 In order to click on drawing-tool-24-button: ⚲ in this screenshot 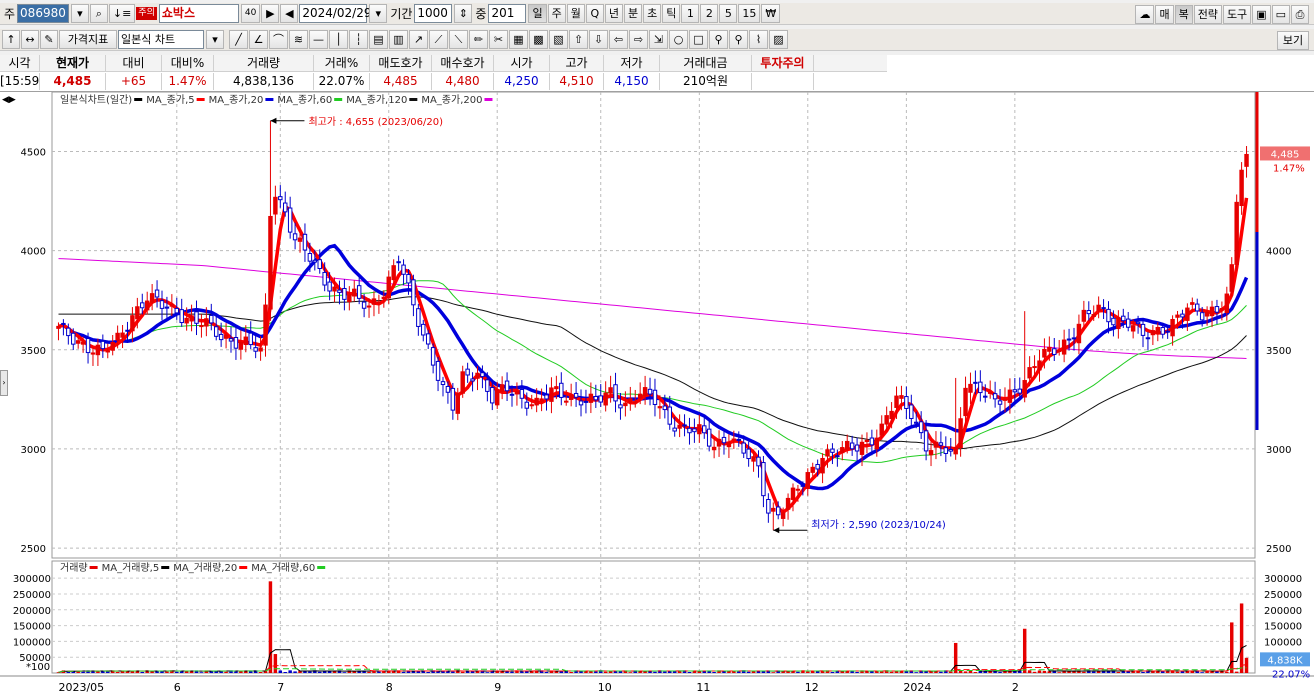, I will do `click(718, 39)`.